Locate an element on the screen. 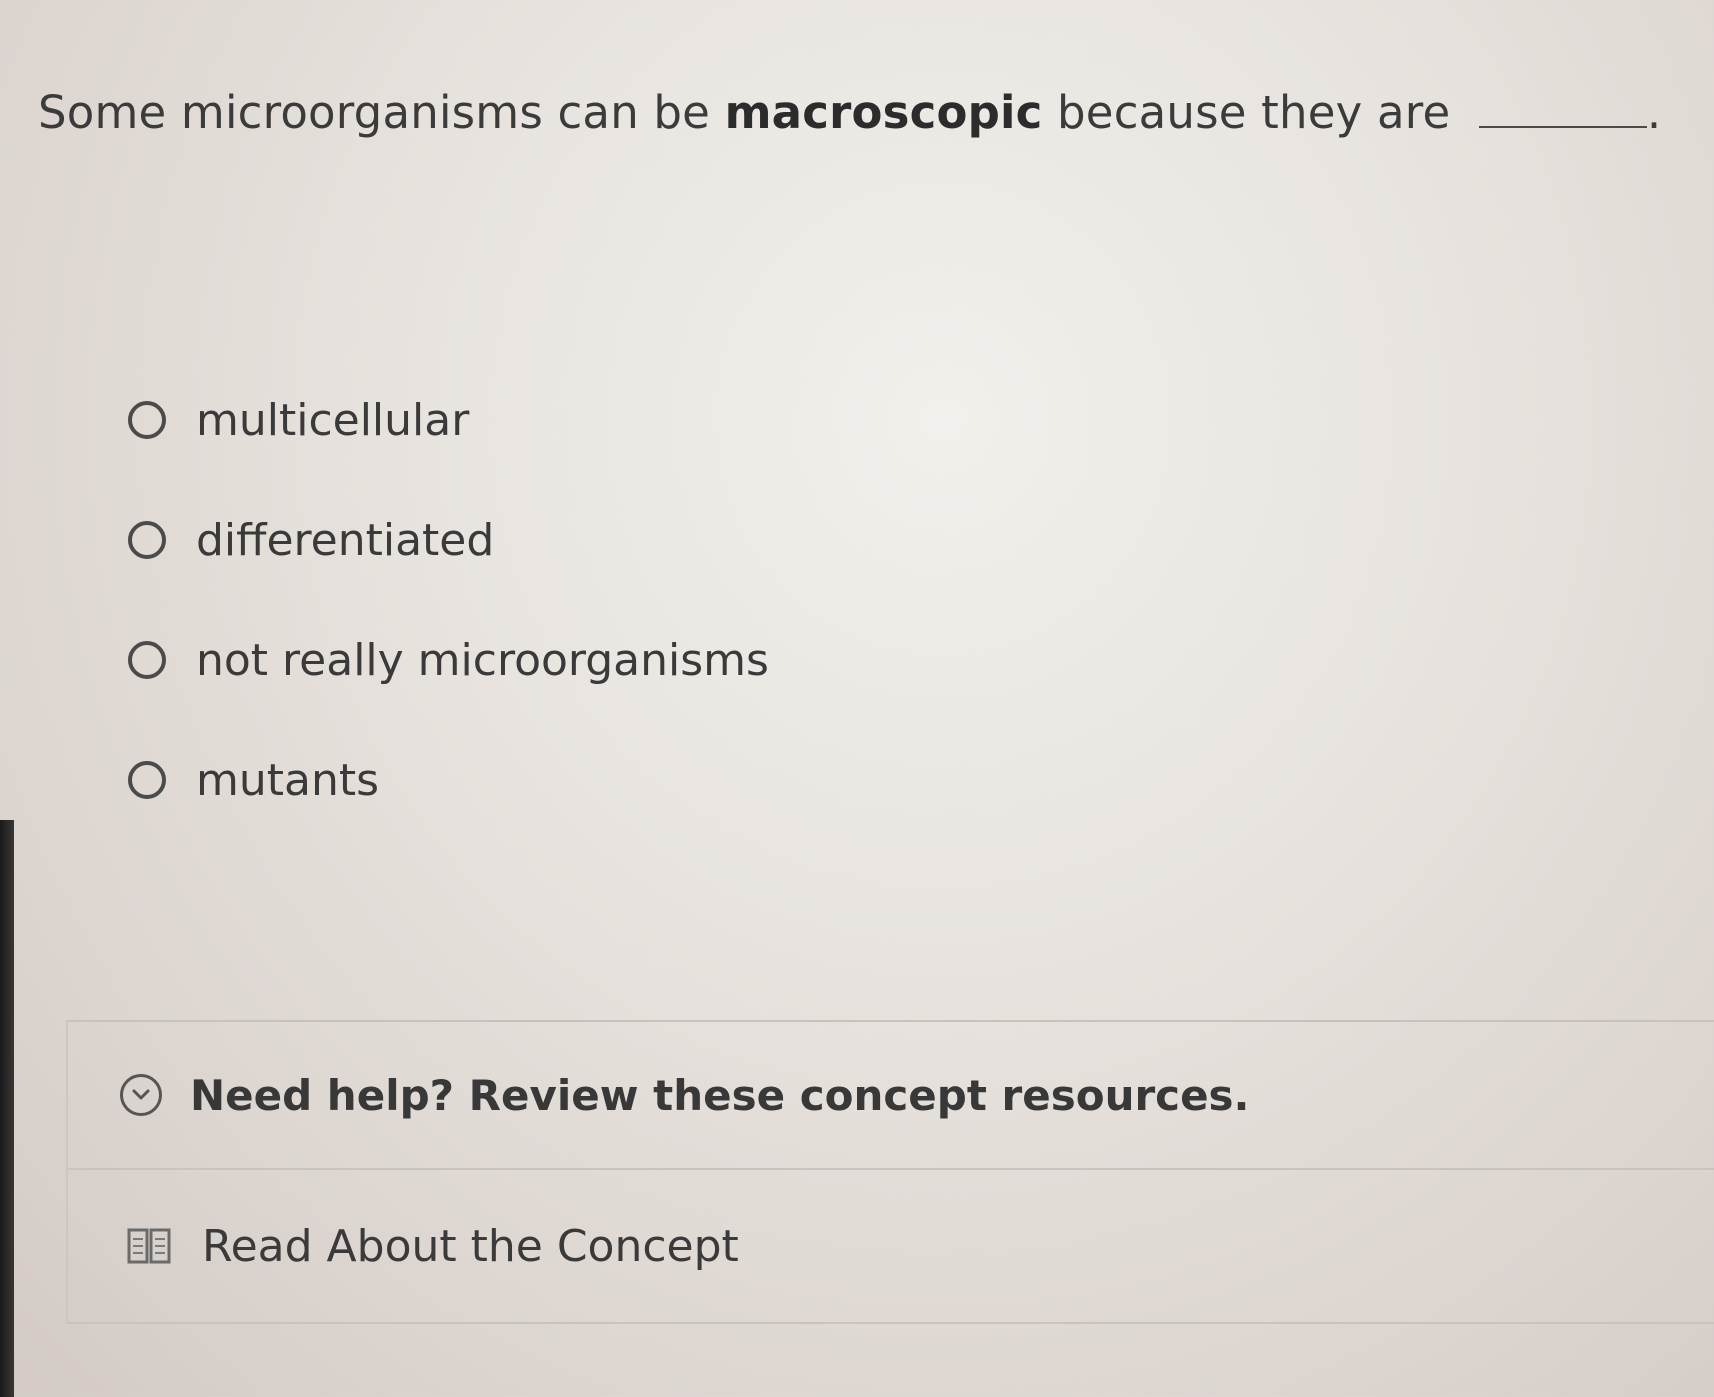 This screenshot has width=1714, height=1397. question-bold-term: macroscopic is located at coordinates (883, 112).